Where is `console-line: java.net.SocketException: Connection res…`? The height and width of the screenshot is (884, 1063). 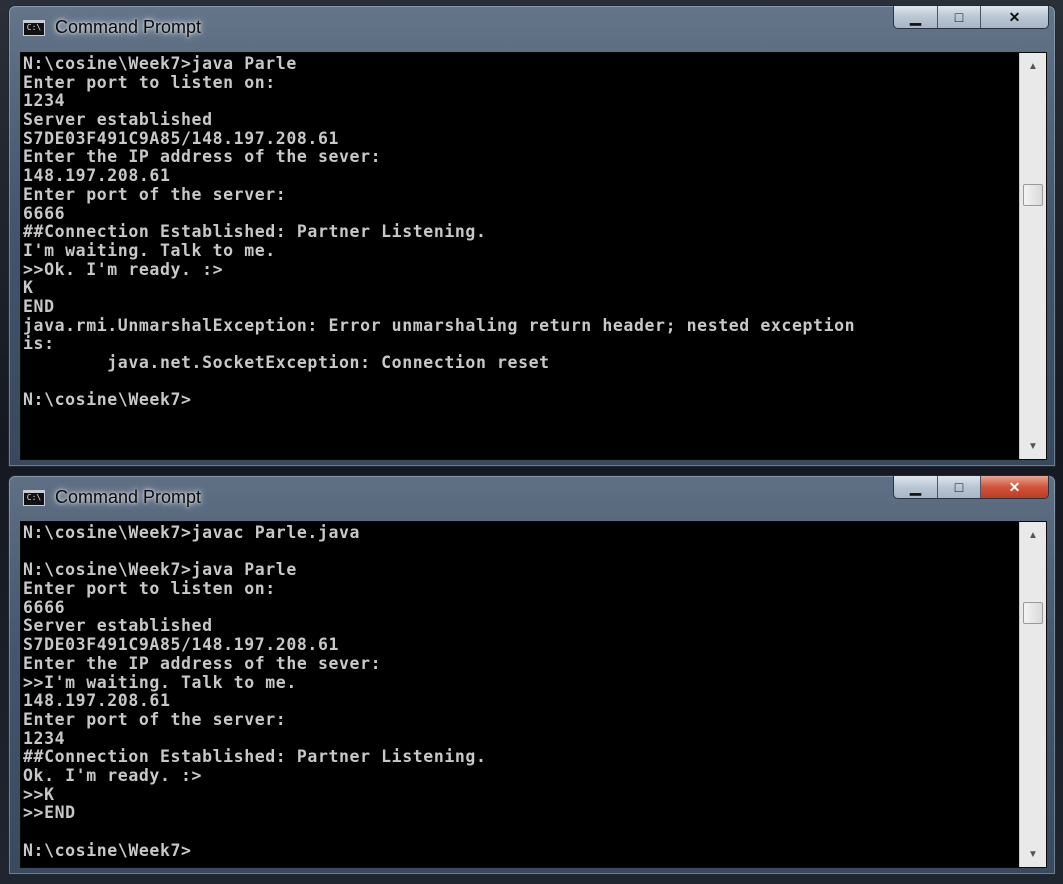 console-line: java.net.SocketException: Connection res… is located at coordinates (286, 362).